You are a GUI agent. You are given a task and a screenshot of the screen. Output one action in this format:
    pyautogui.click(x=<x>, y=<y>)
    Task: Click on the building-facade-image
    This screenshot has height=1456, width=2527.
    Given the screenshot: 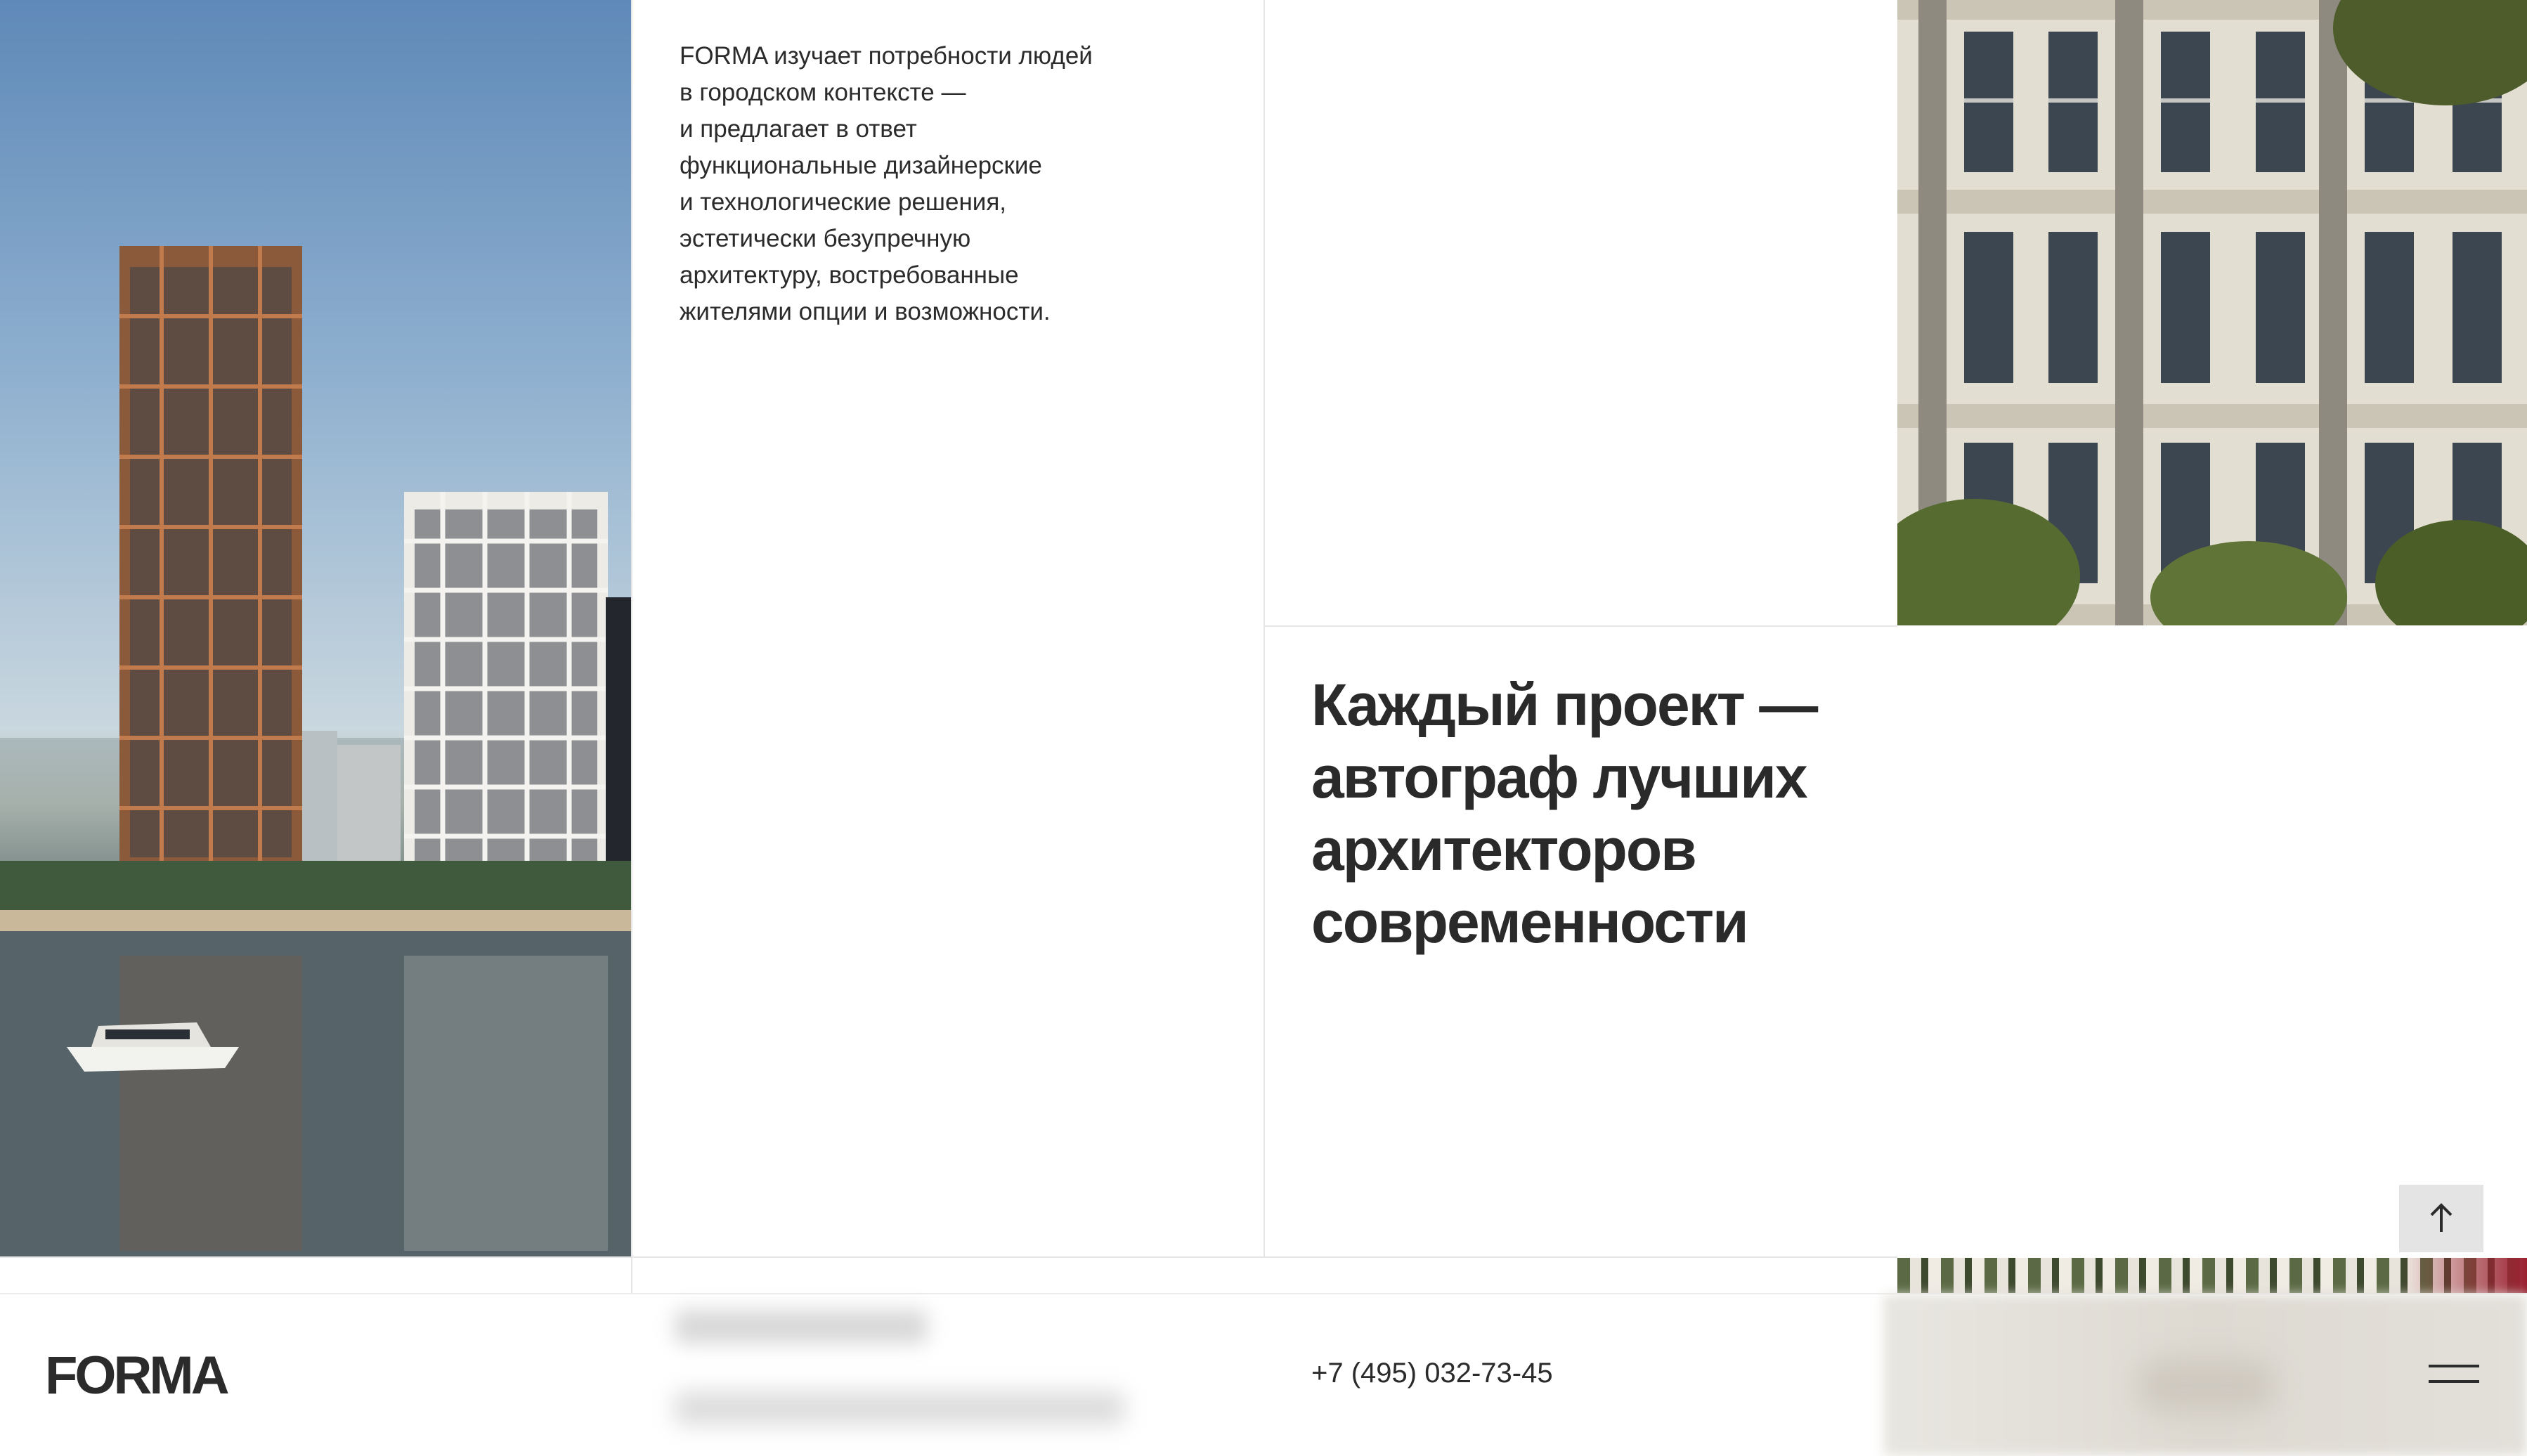 What is the action you would take?
    pyautogui.click(x=2212, y=312)
    